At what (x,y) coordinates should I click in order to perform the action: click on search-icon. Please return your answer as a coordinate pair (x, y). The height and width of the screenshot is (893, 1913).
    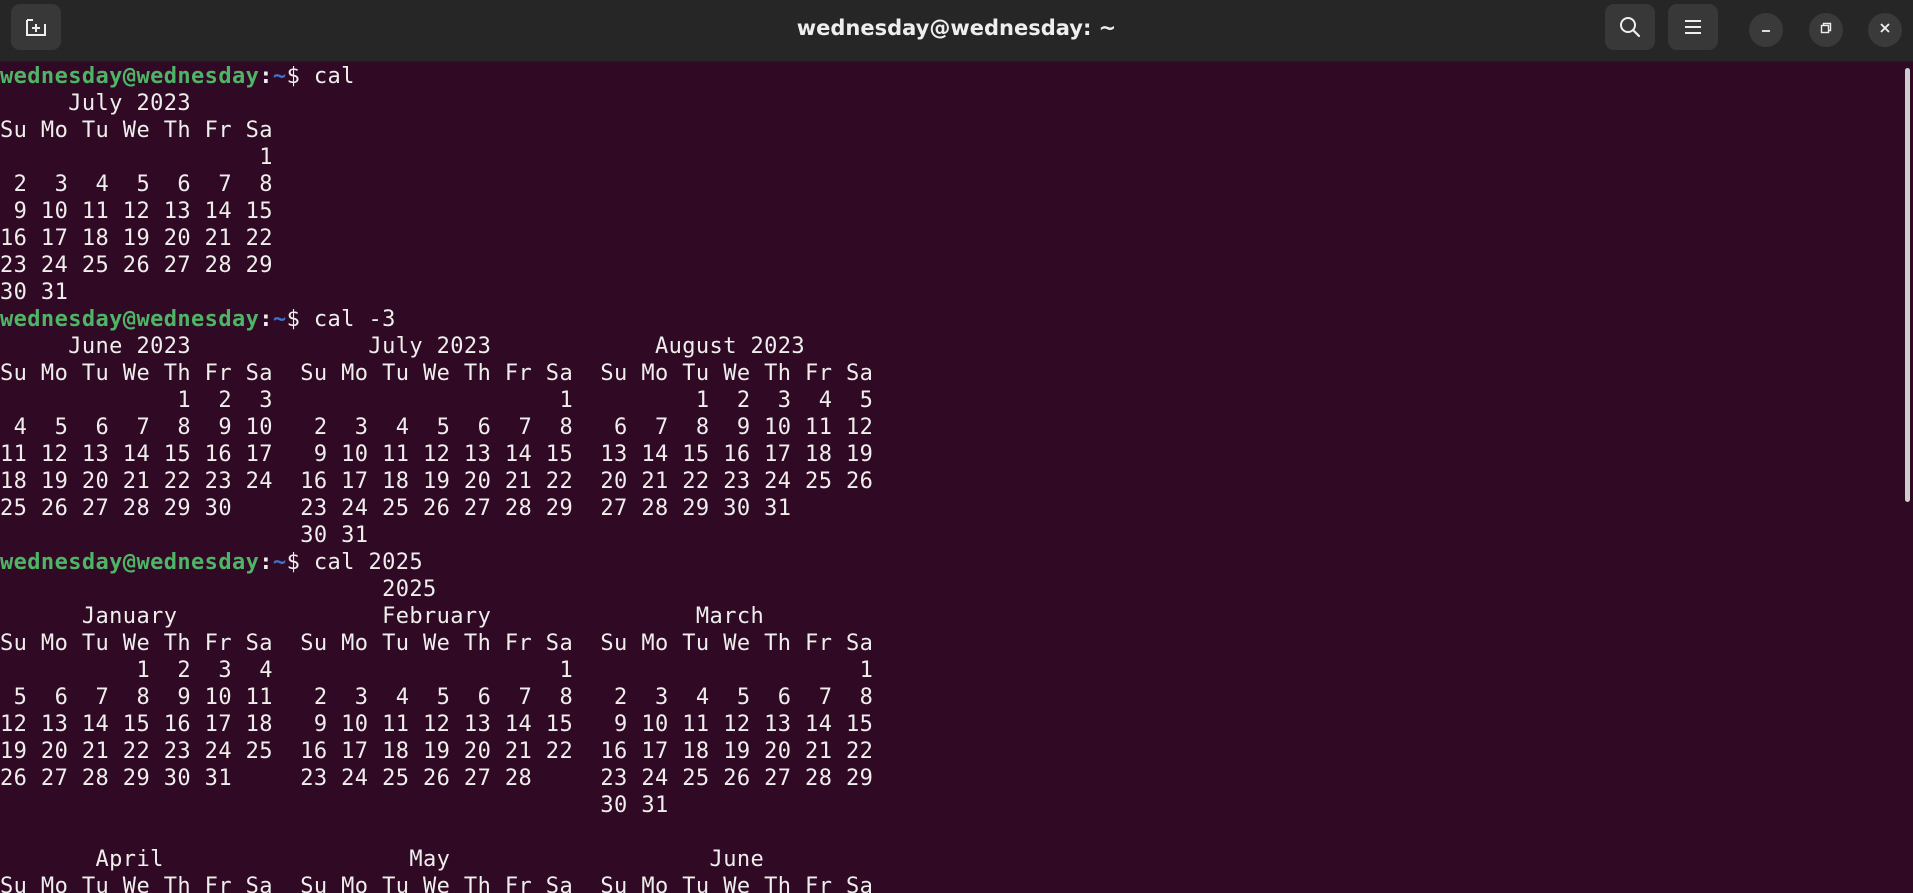
    Looking at the image, I should click on (1630, 27).